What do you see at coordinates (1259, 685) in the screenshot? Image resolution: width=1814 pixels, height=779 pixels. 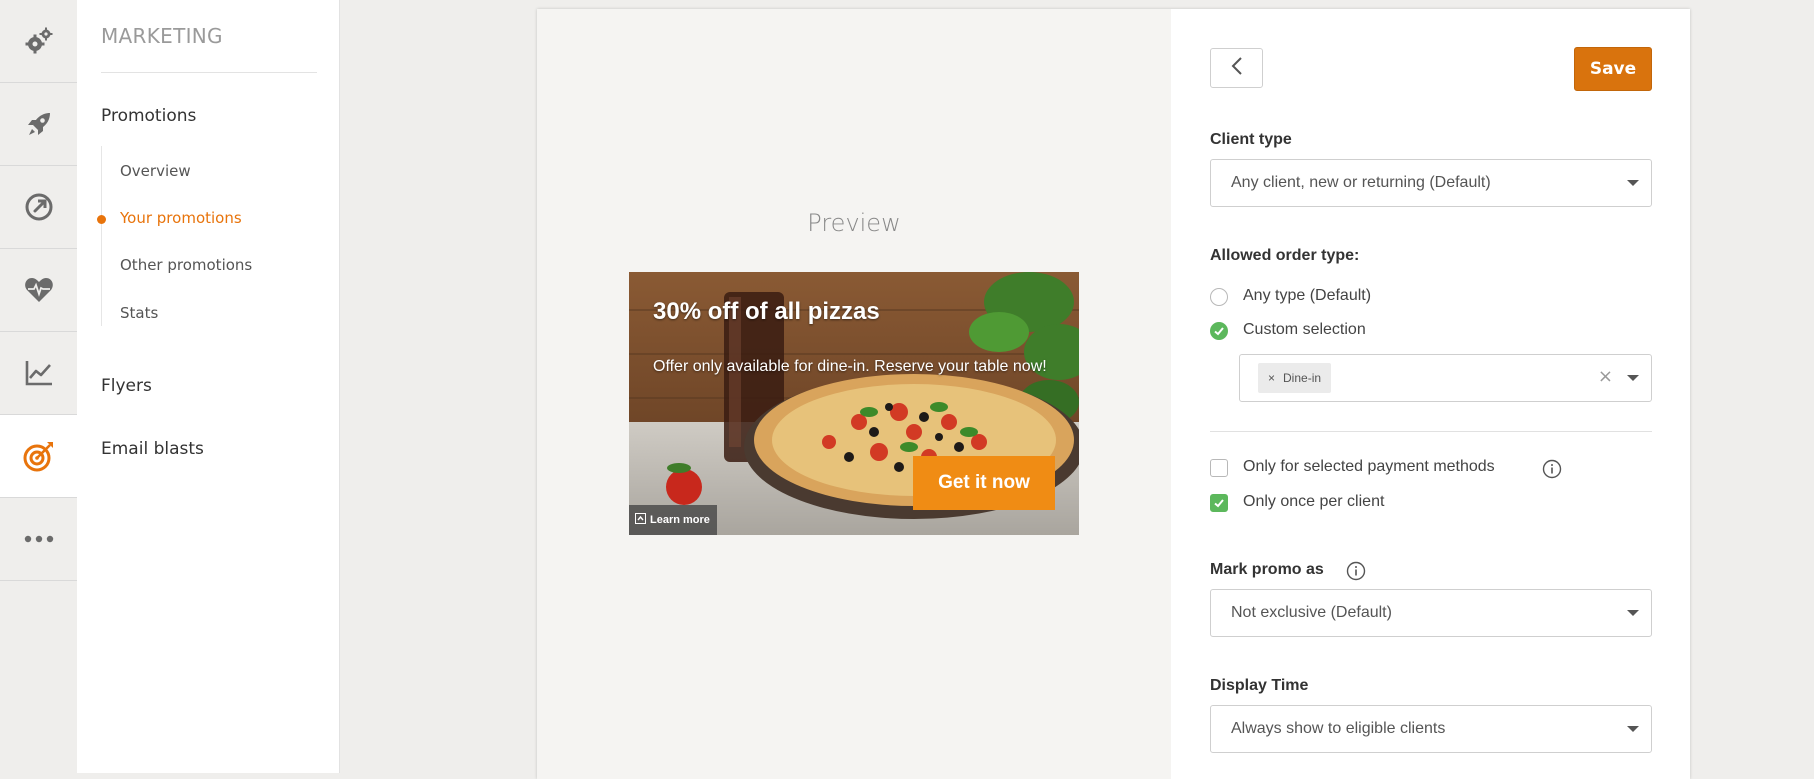 I see `display-time-label: Display Time` at bounding box center [1259, 685].